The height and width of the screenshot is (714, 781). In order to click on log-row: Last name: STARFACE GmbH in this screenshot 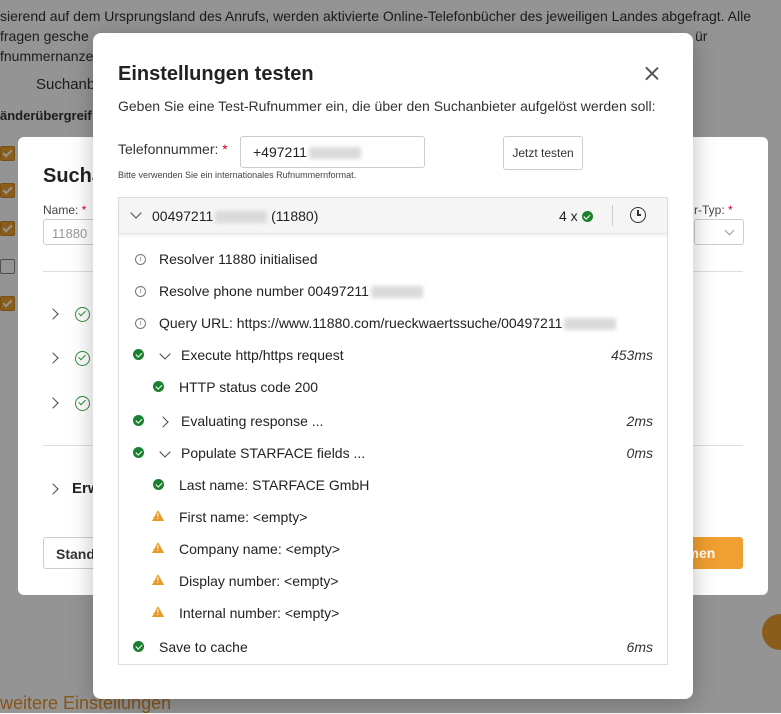, I will do `click(393, 486)`.